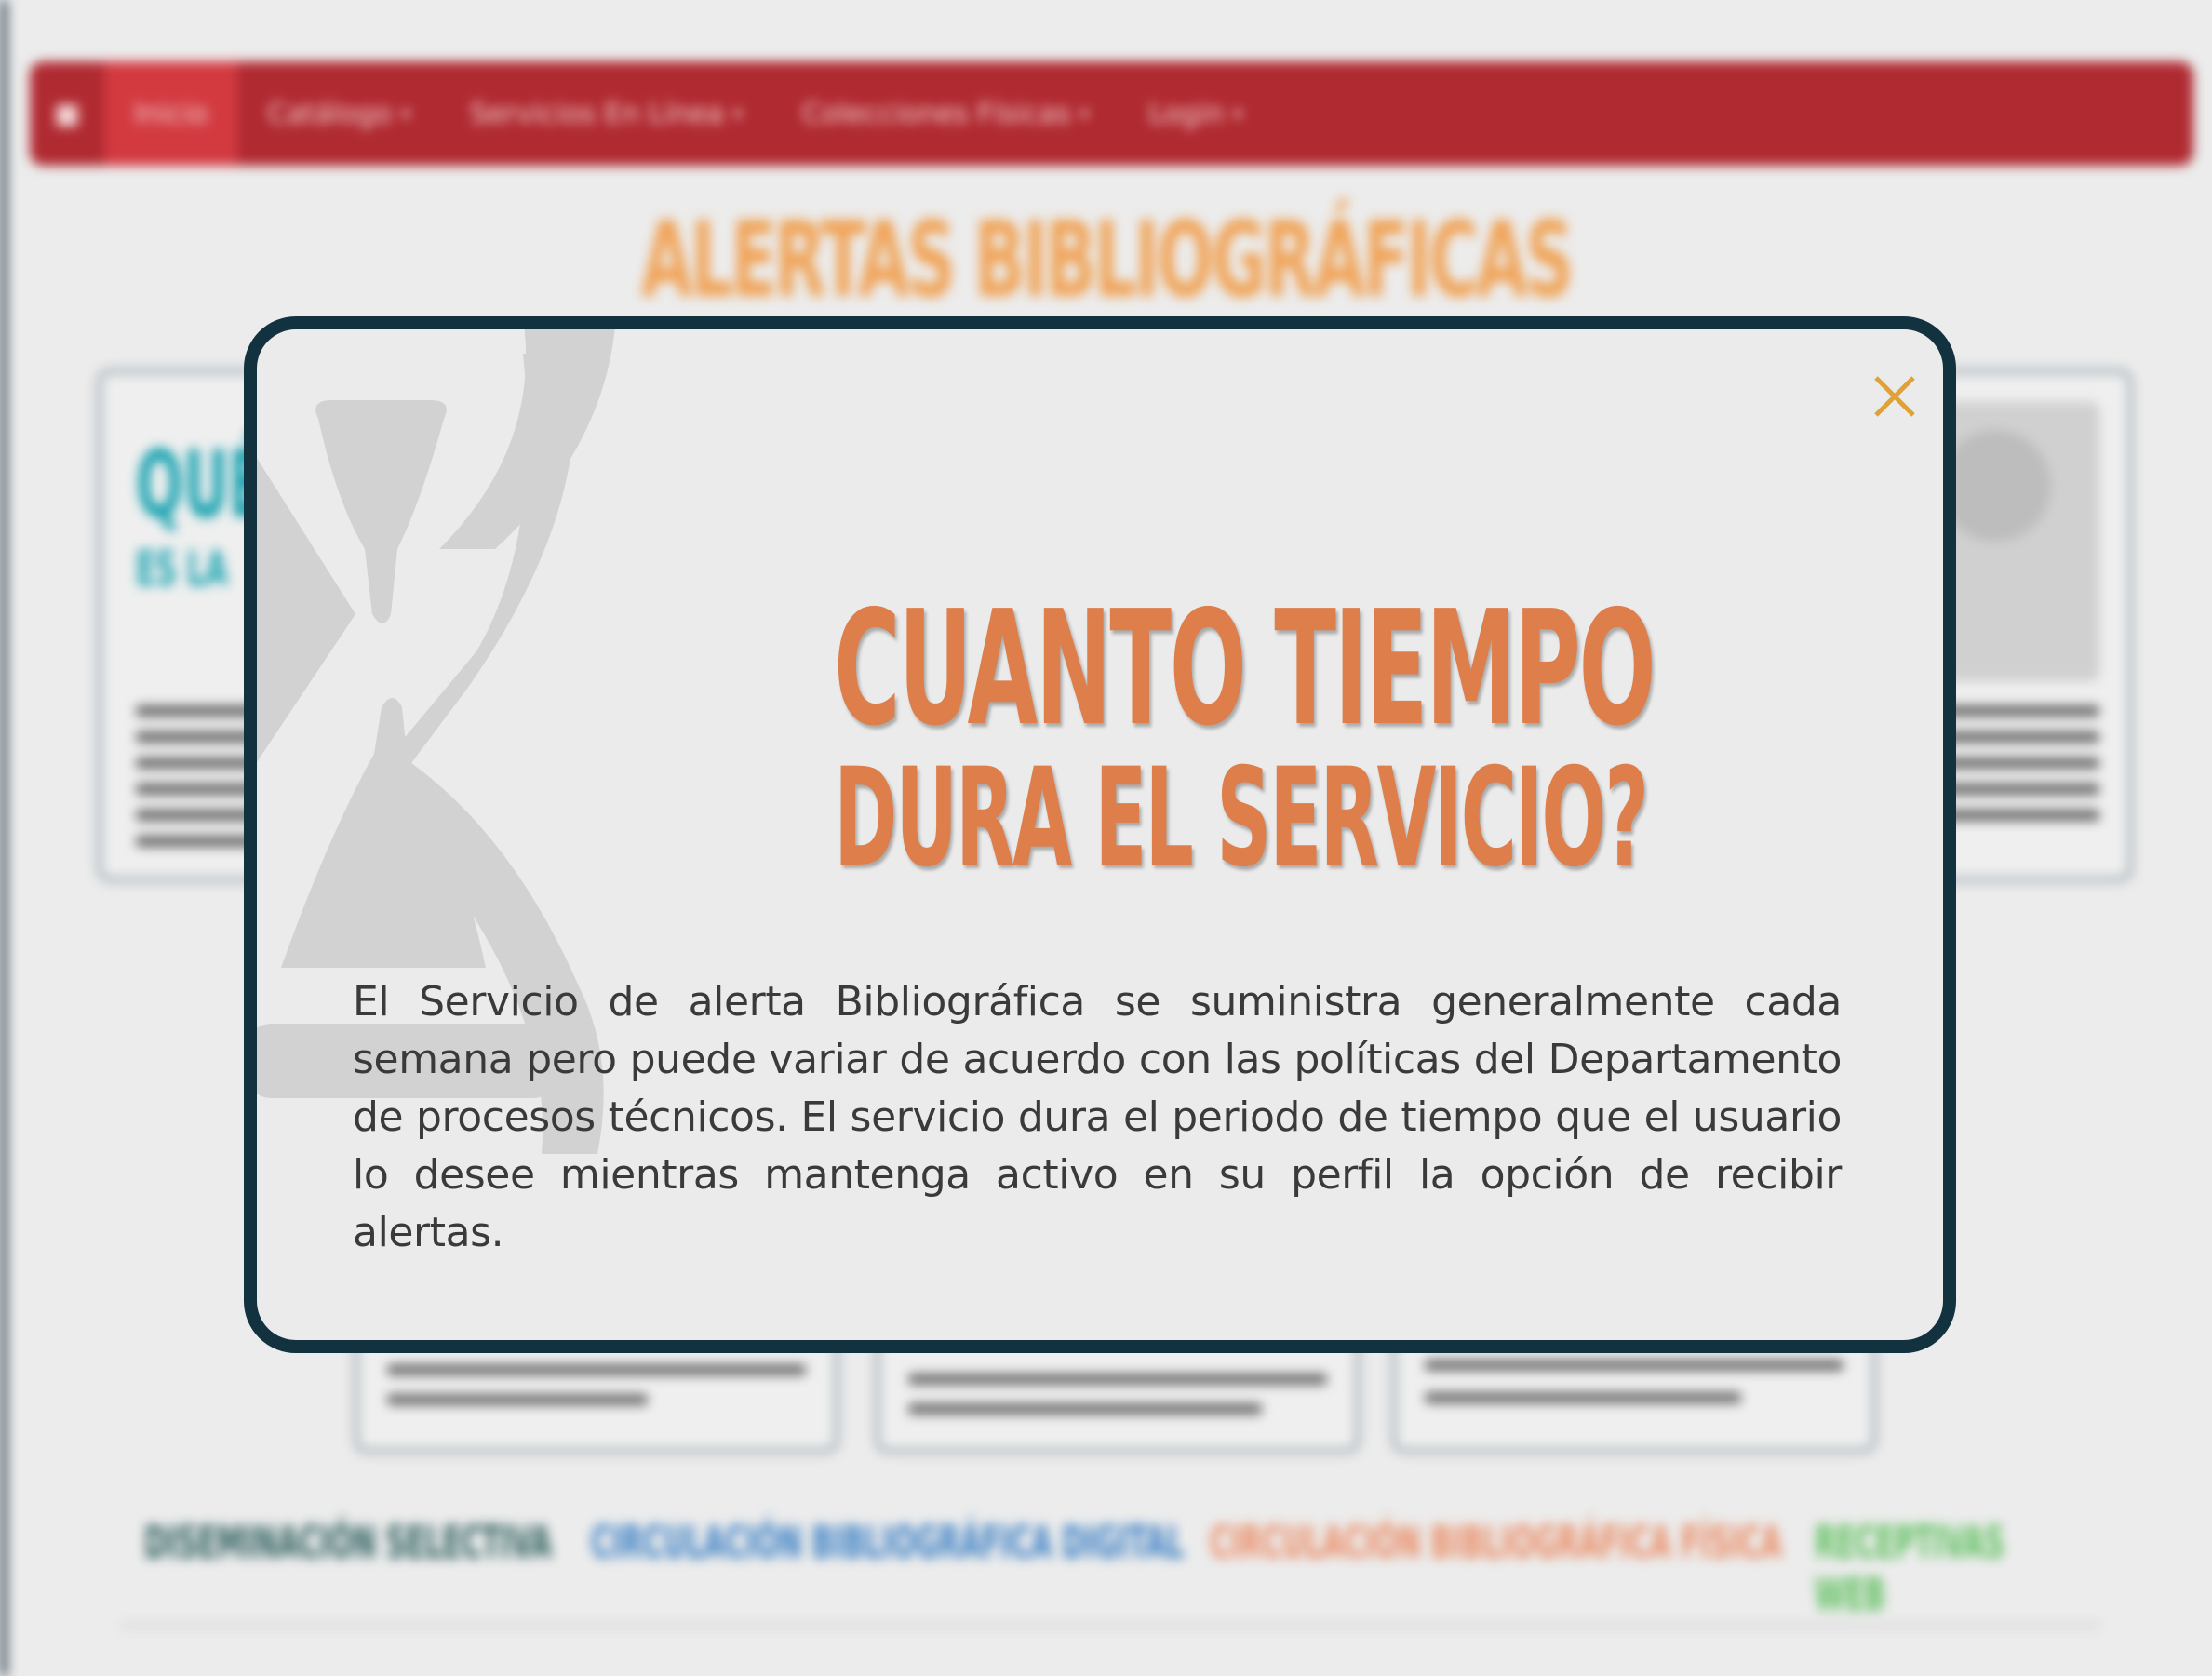  I want to click on nav-item-label: Catálogo, so click(329, 113).